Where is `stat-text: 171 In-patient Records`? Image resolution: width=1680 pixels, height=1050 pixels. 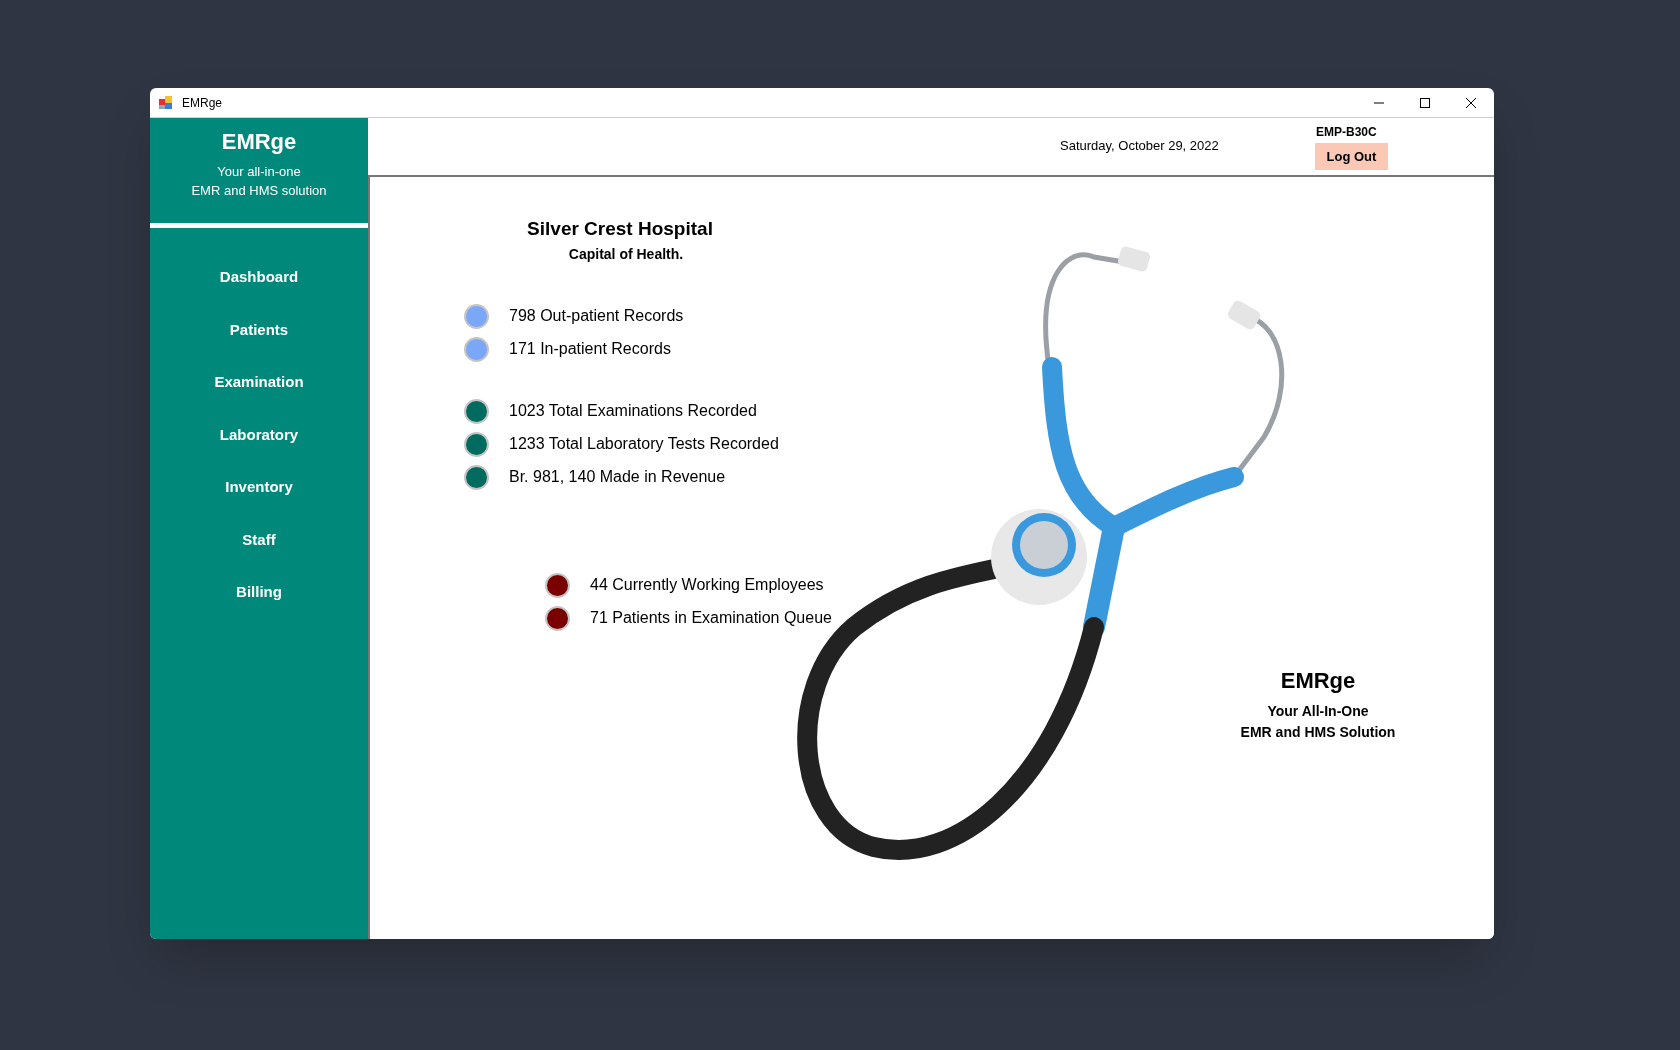
stat-text: 171 In-patient Records is located at coordinates (590, 349).